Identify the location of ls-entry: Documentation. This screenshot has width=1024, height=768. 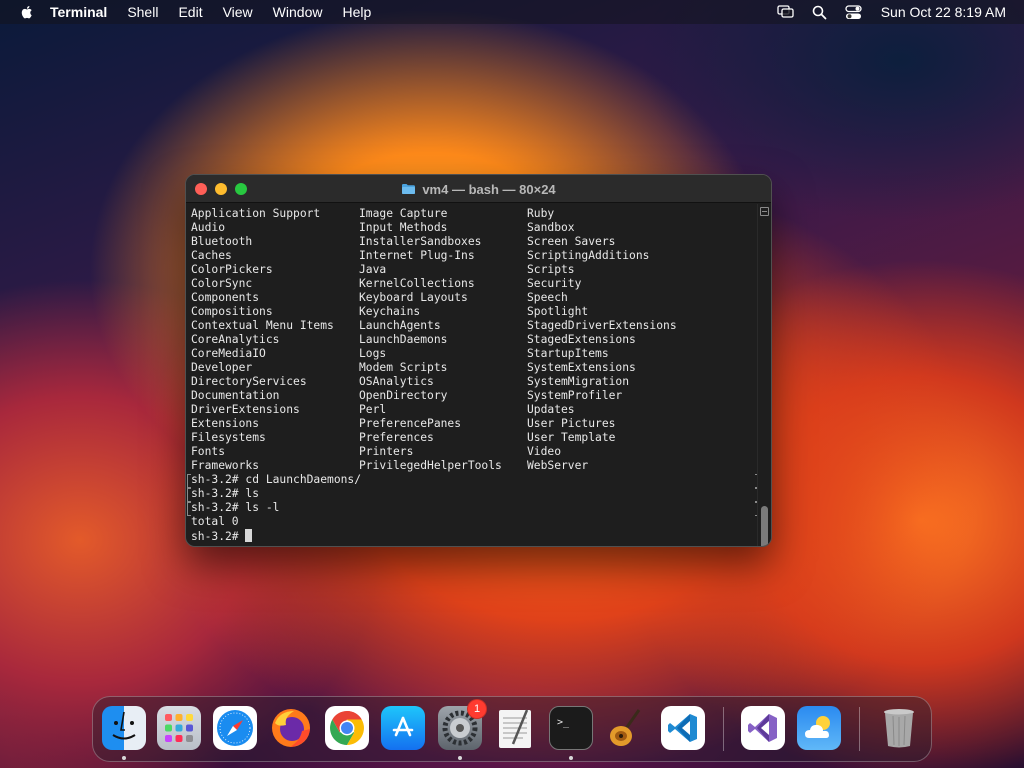
(235, 395).